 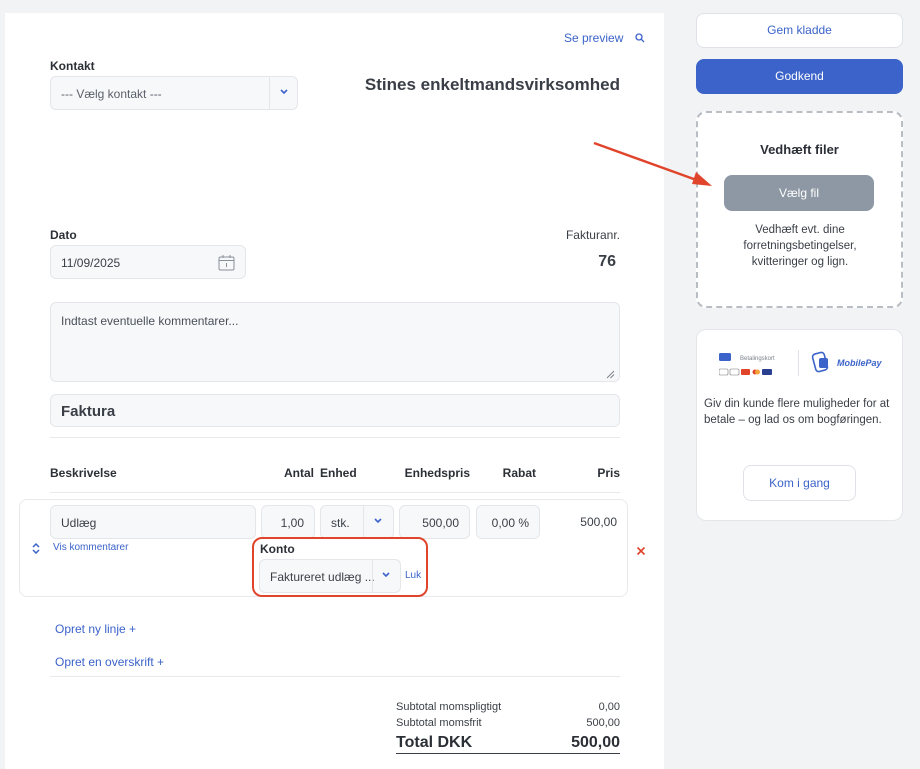 I want to click on total-label: Total DKK, so click(x=434, y=742).